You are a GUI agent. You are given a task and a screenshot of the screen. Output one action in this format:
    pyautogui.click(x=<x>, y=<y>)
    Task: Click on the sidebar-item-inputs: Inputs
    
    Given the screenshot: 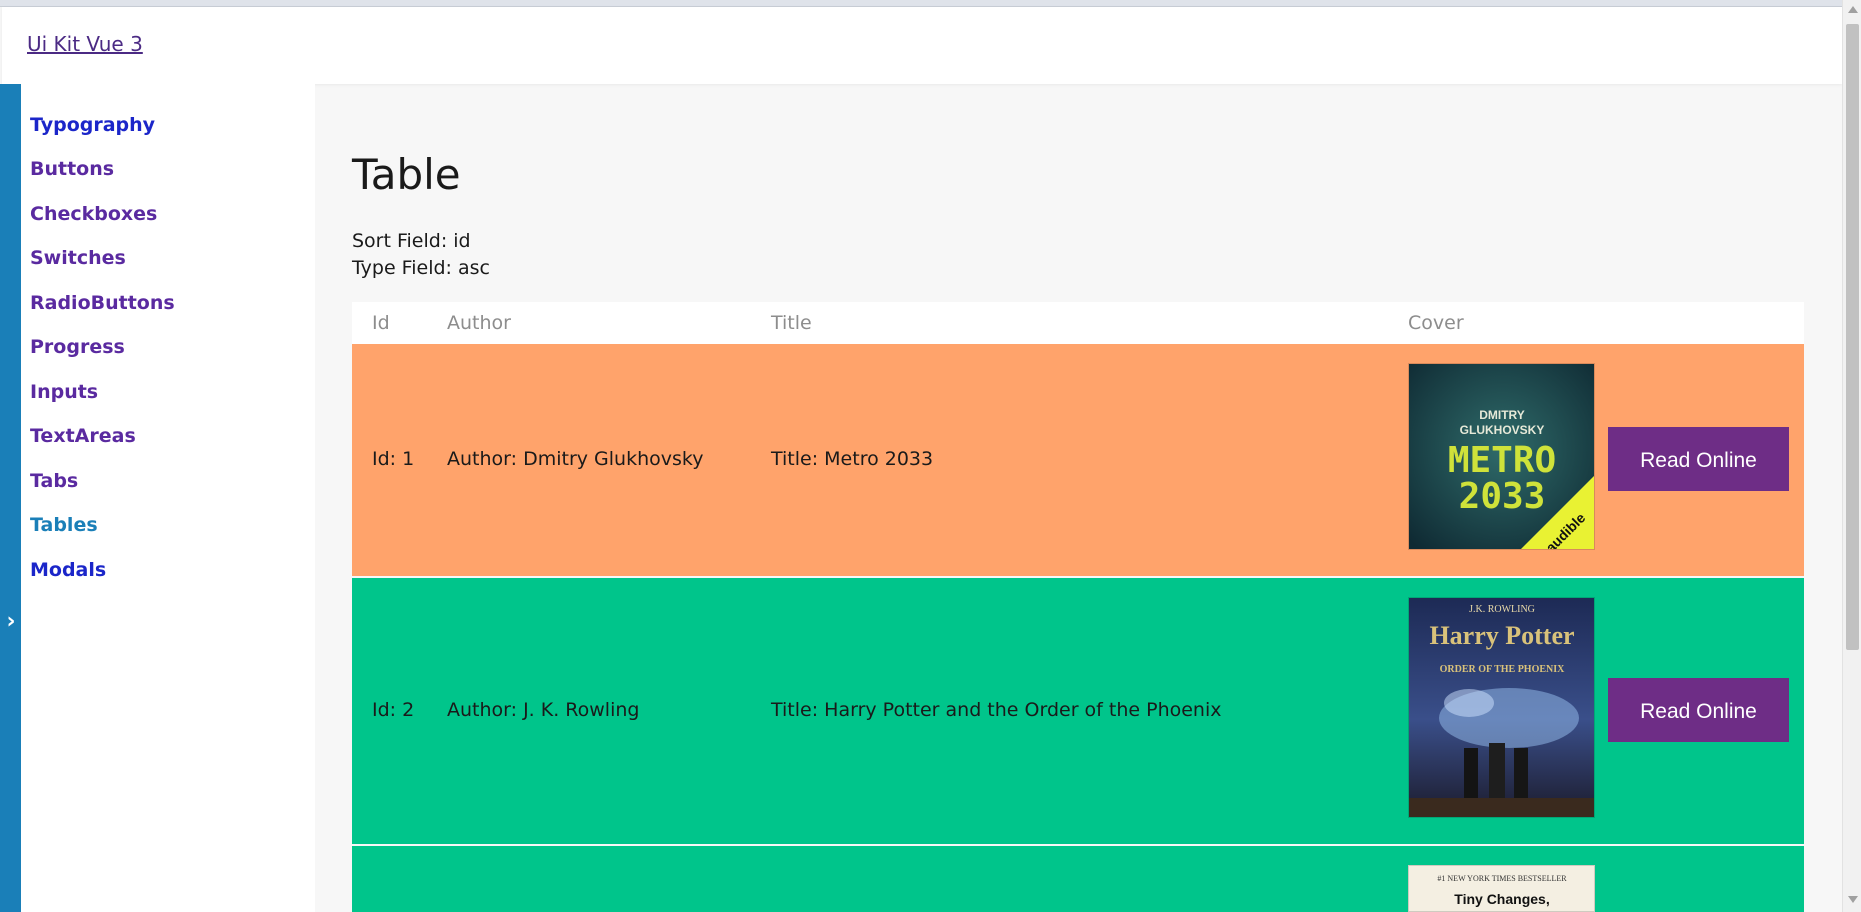 What is the action you would take?
    pyautogui.click(x=64, y=392)
    